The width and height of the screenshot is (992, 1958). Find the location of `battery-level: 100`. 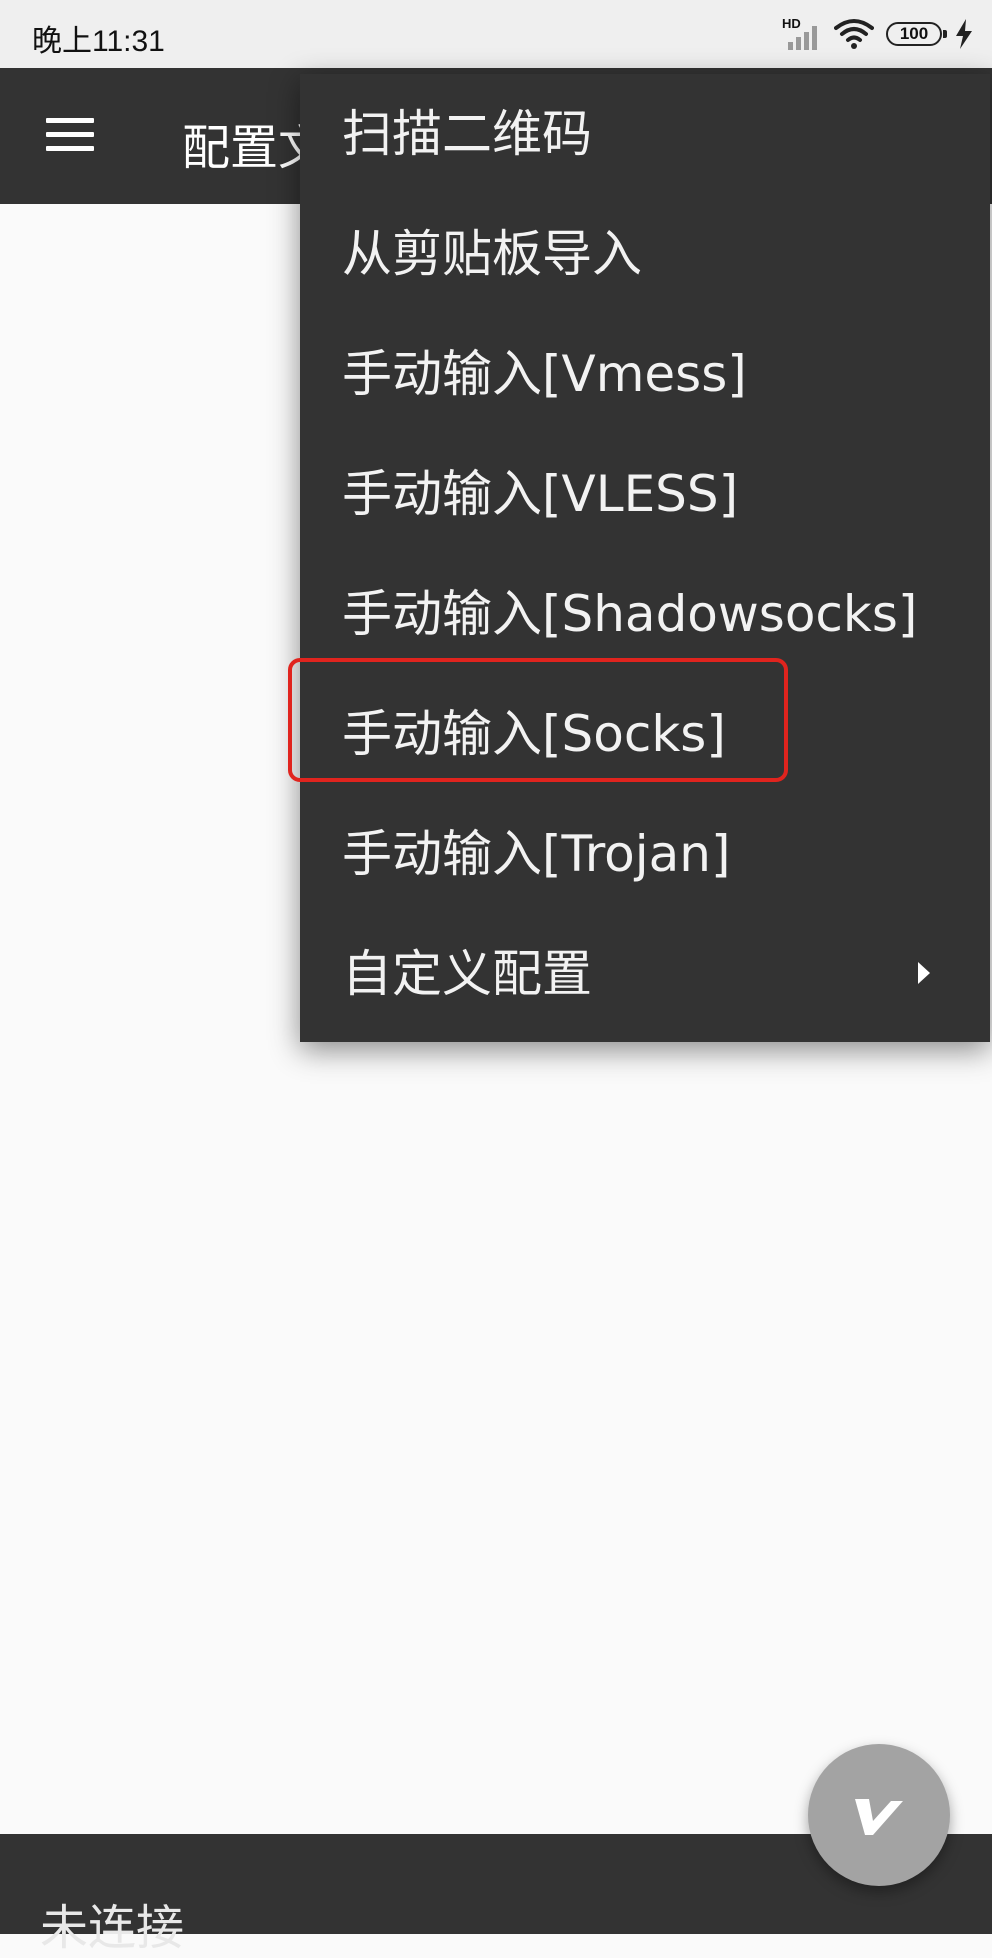

battery-level: 100 is located at coordinates (914, 33).